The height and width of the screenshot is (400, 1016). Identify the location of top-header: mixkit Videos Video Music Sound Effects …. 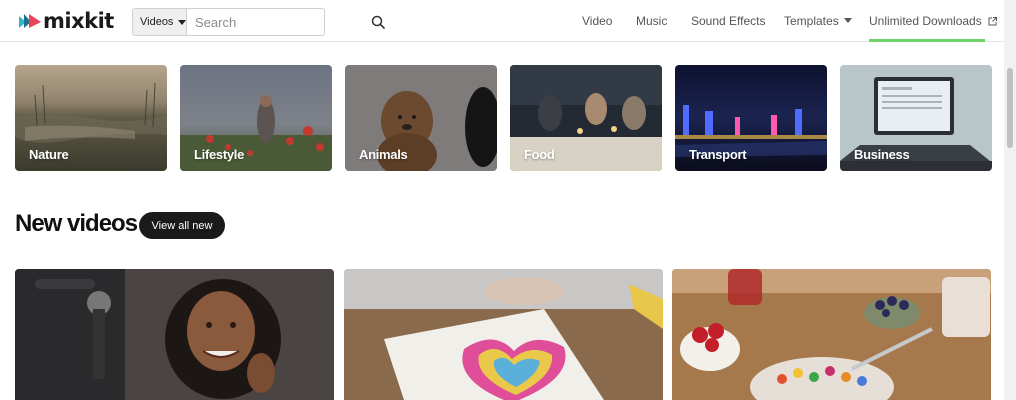
(502, 21).